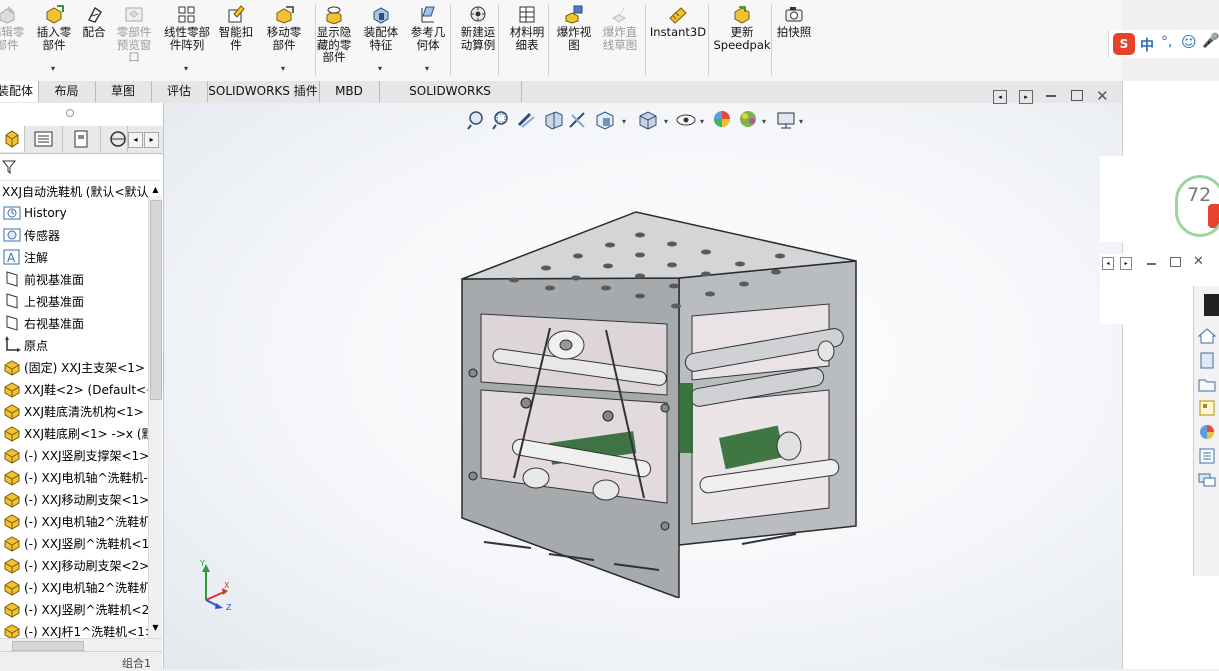  Describe the element at coordinates (75, 323) in the screenshot. I see `tree-item: 右视基准面` at that location.